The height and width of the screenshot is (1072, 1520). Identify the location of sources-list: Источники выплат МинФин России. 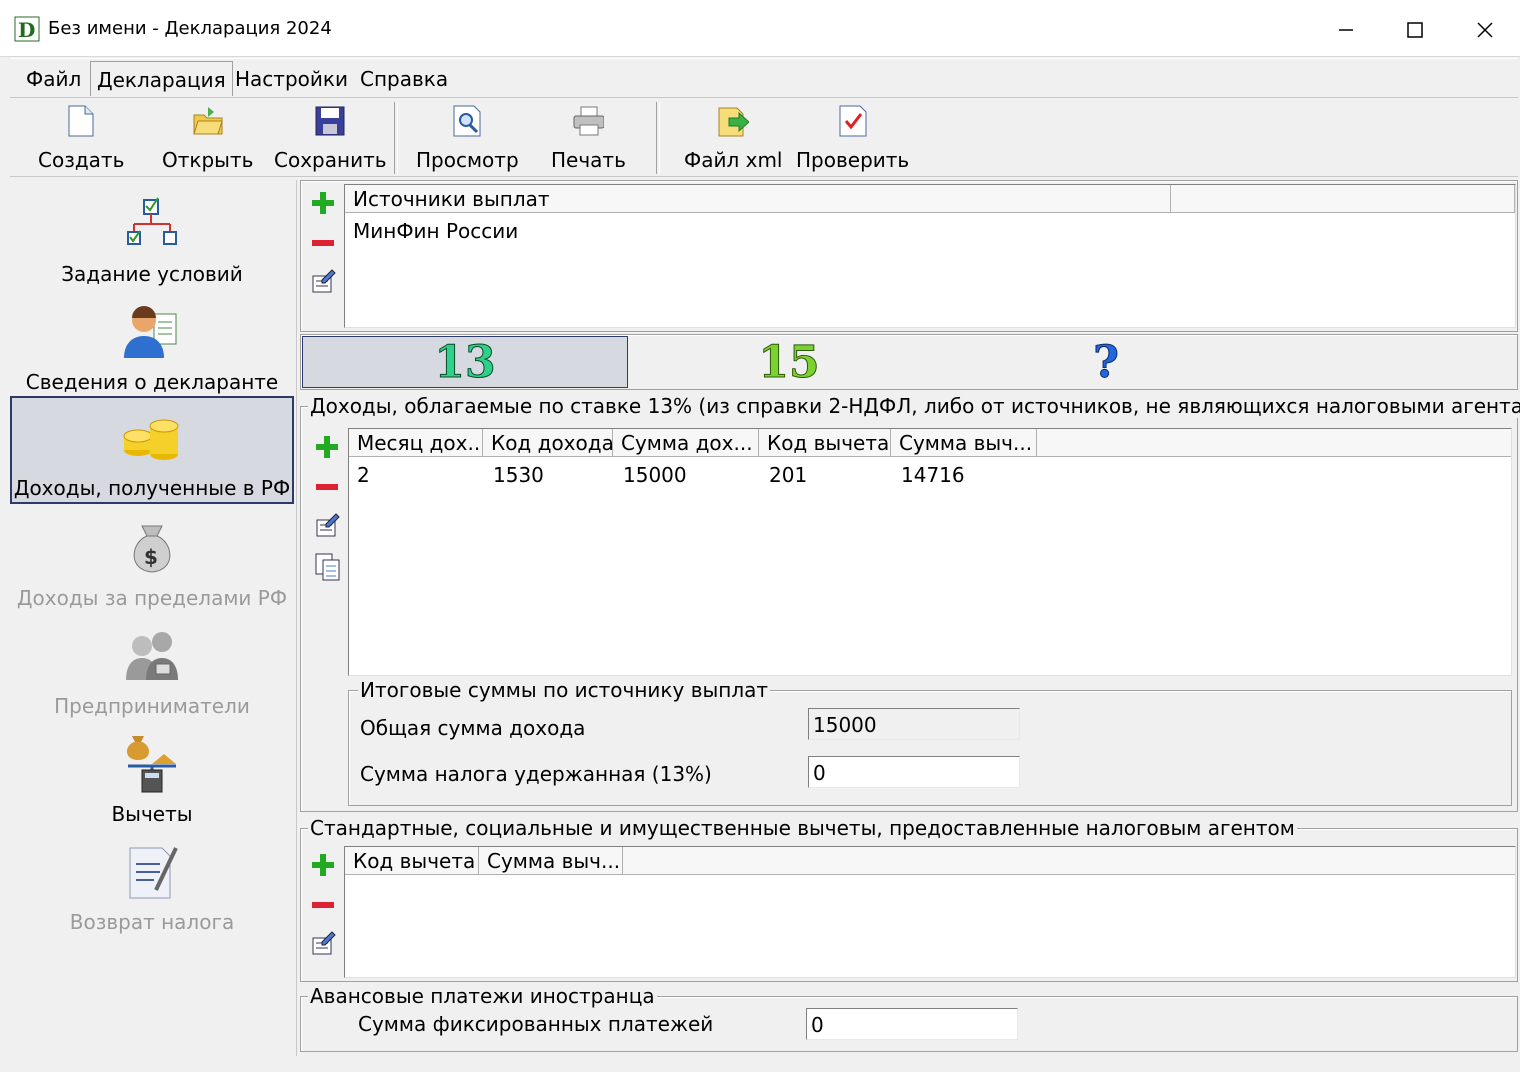
(930, 256).